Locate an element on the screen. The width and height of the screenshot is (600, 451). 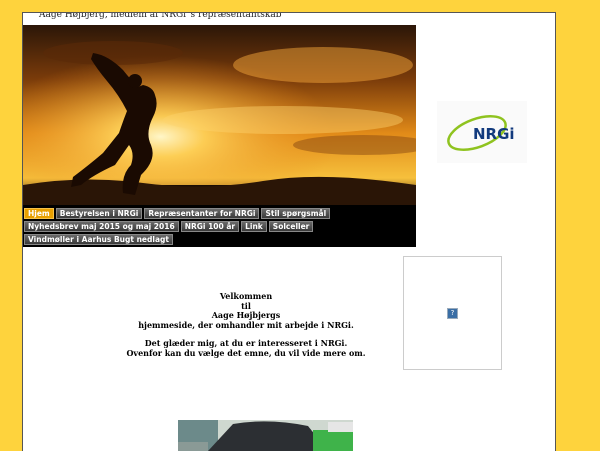
missing-plugin-icon: ? is located at coordinates (452, 313).